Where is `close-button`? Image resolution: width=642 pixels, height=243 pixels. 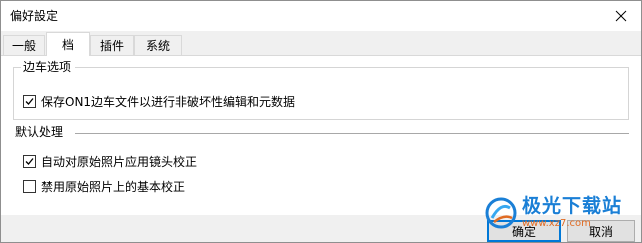
close-button is located at coordinates (621, 16).